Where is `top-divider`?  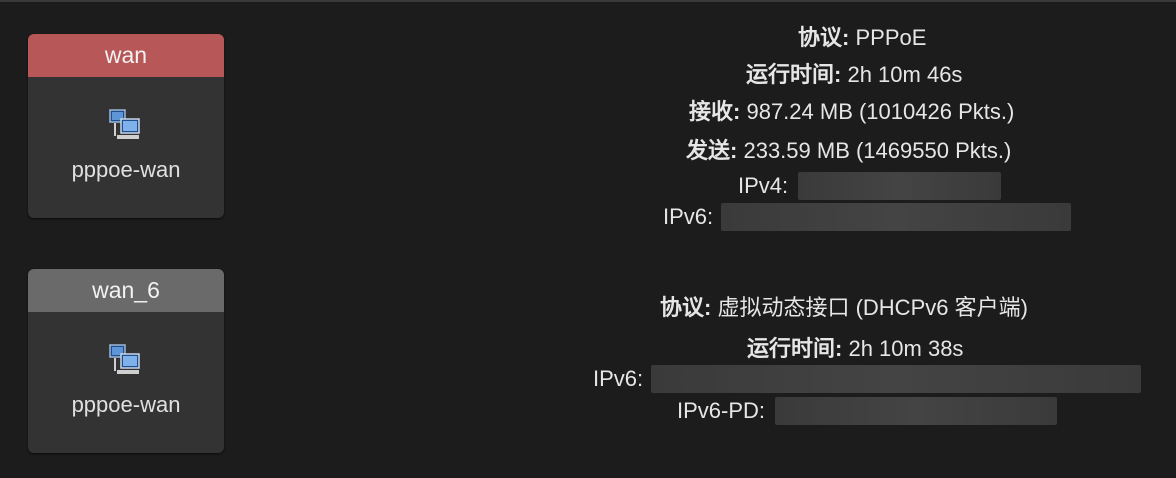
top-divider is located at coordinates (588, 1).